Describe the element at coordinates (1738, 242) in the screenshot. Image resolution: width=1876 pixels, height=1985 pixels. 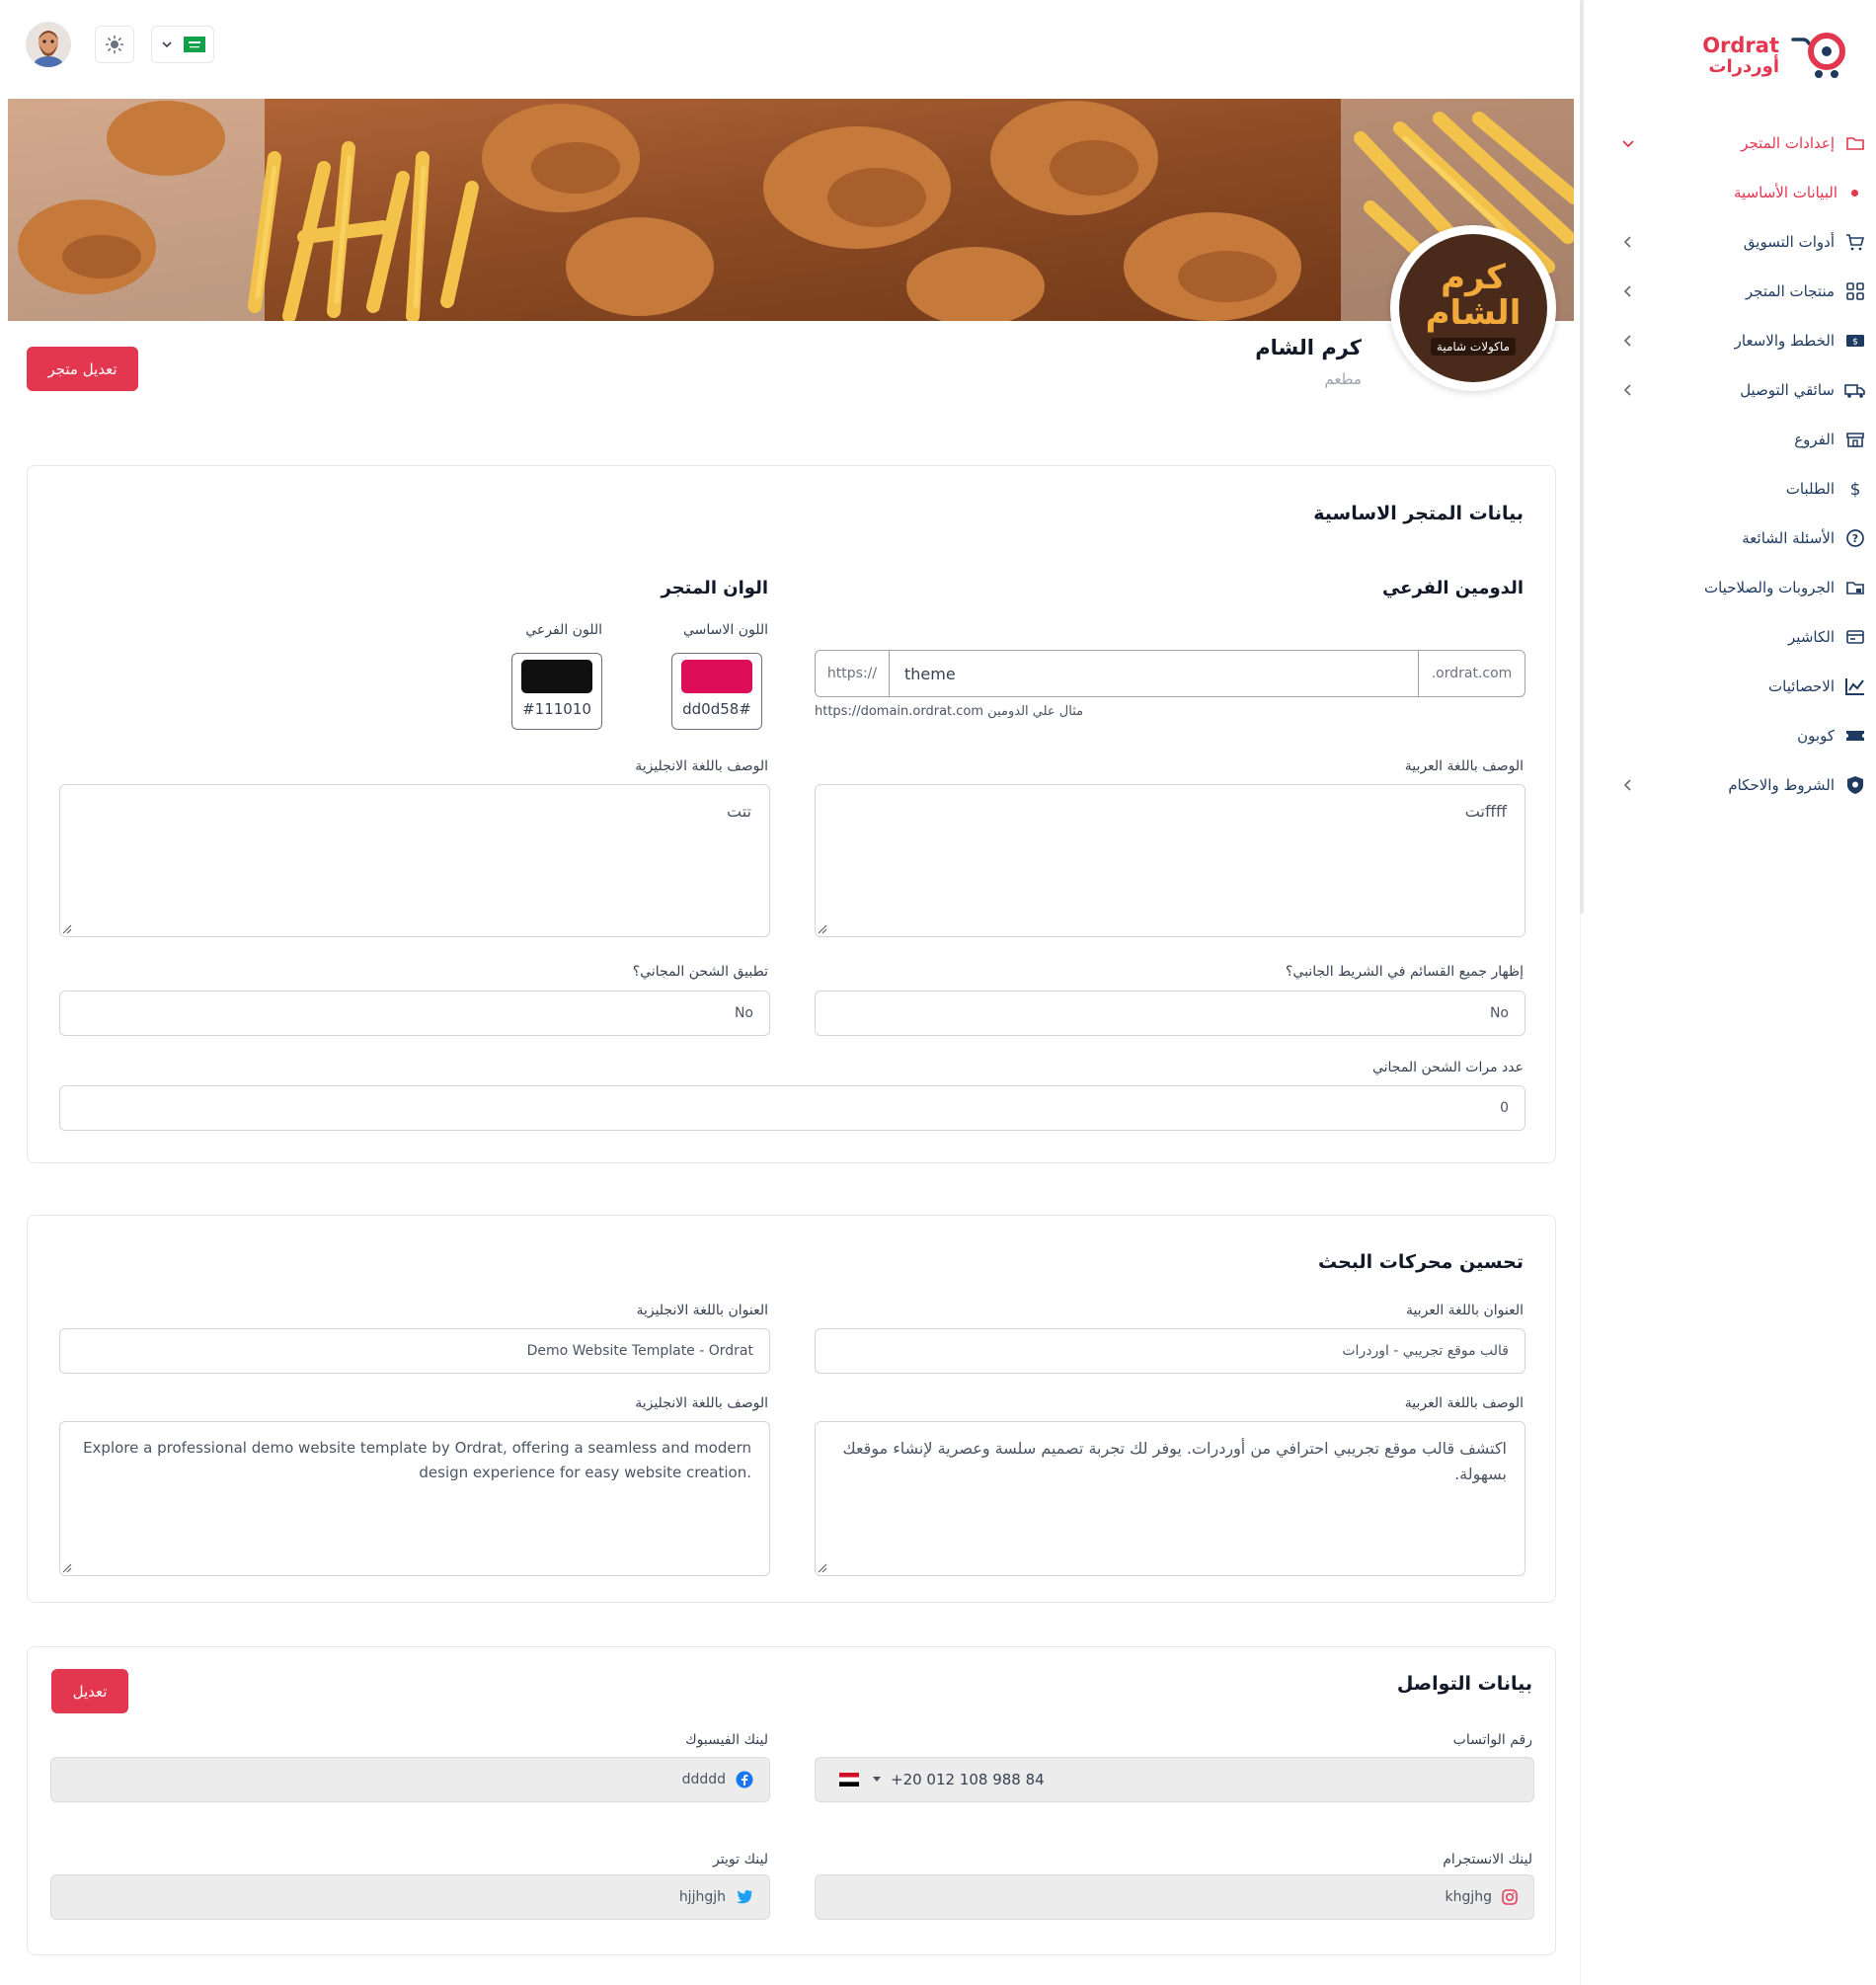
I see `sidebar-item-marketing: أدوات التسويق` at that location.